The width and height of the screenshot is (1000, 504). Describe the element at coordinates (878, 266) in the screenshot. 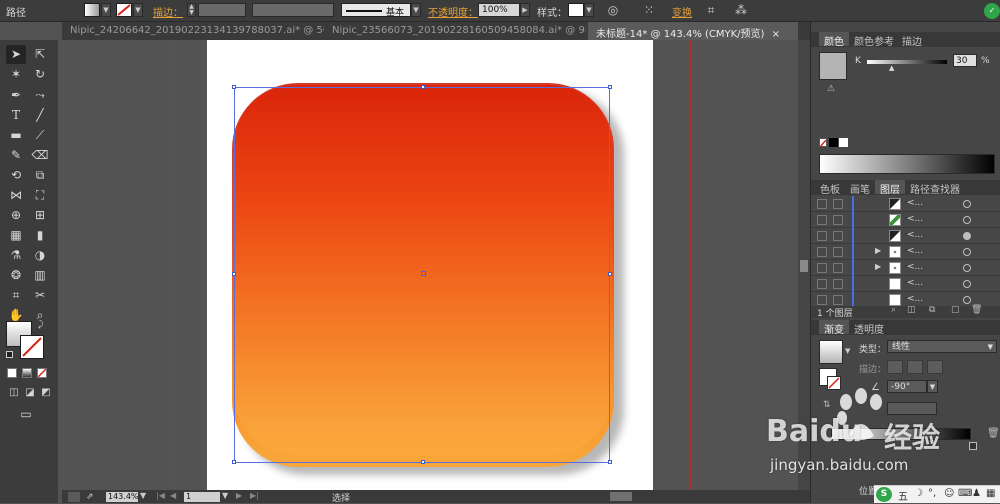

I see `expand-arrow-icon: ▶` at that location.